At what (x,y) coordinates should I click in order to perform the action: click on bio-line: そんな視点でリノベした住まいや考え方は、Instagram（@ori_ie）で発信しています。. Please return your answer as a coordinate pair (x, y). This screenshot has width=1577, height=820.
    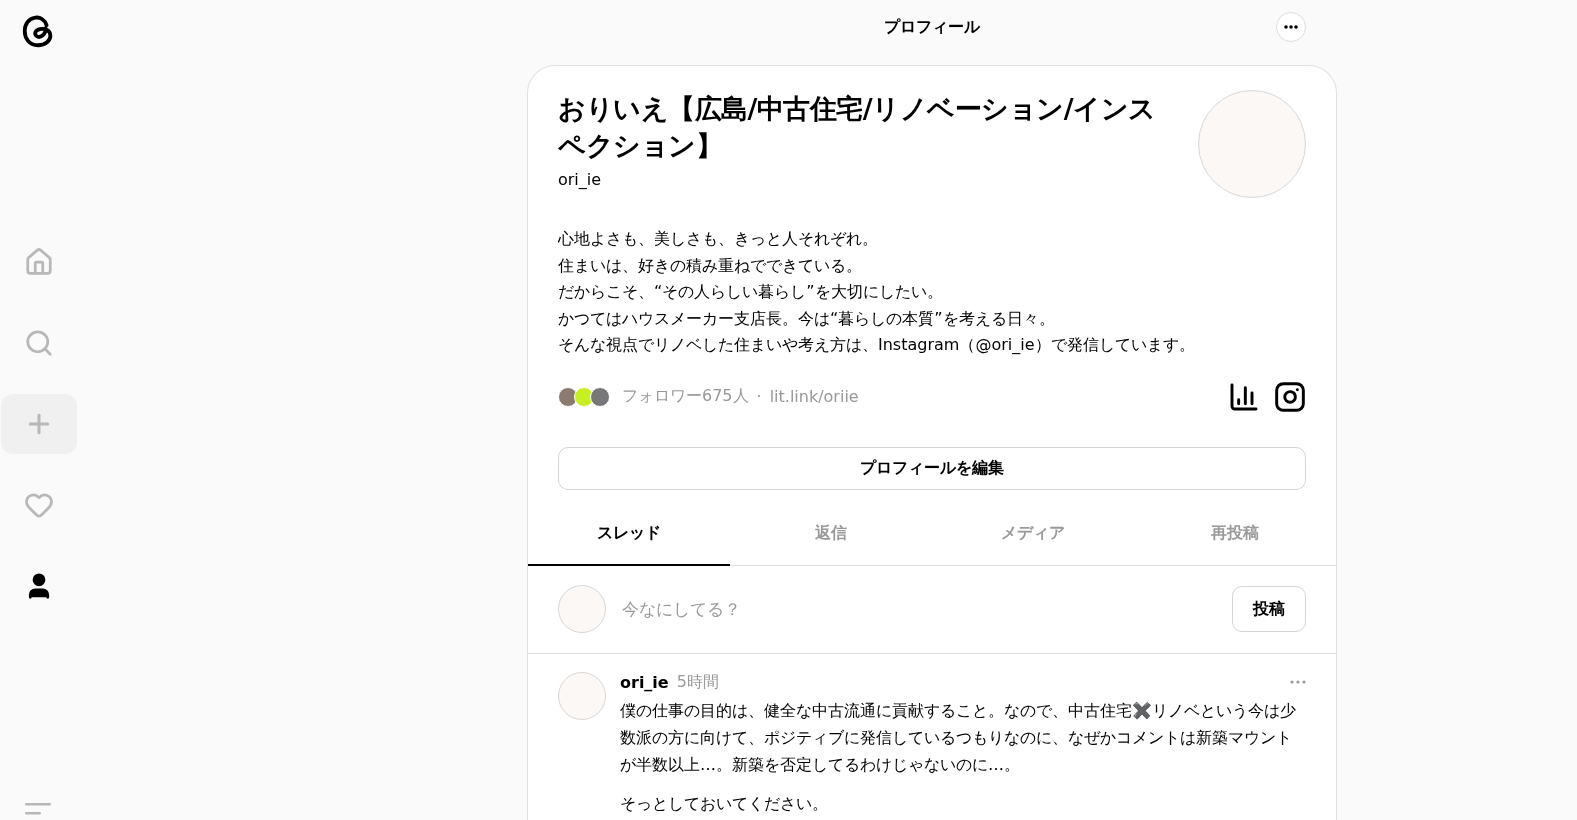
    Looking at the image, I should click on (877, 345).